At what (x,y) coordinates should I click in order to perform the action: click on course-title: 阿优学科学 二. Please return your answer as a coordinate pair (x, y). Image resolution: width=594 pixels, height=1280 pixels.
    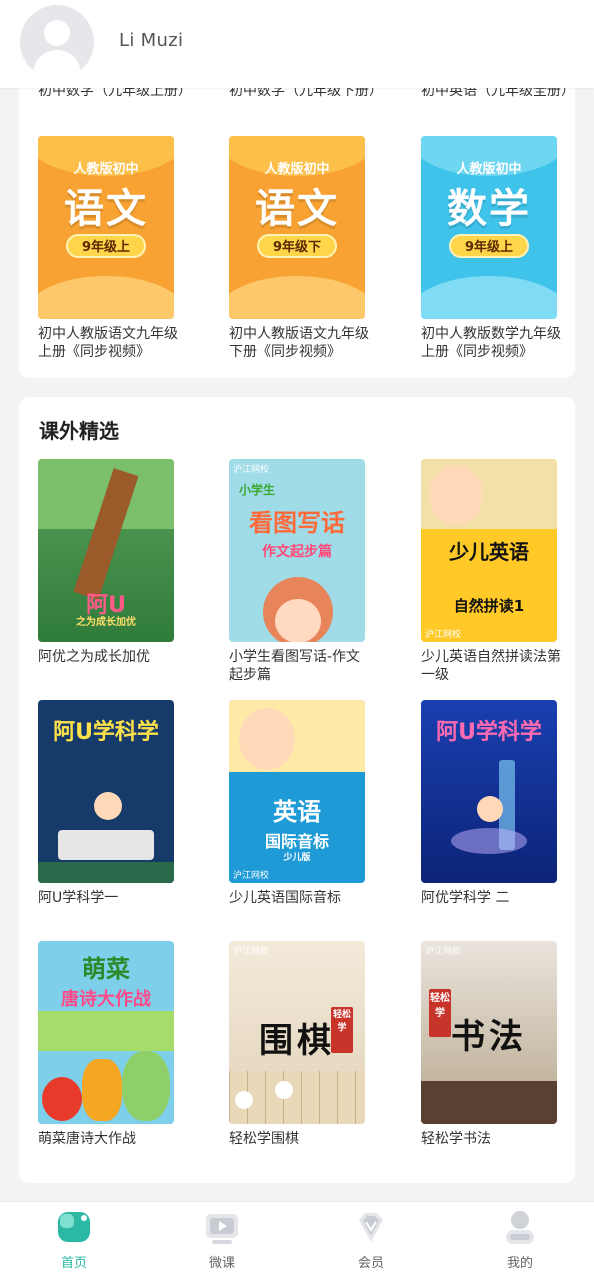
    Looking at the image, I should click on (465, 898).